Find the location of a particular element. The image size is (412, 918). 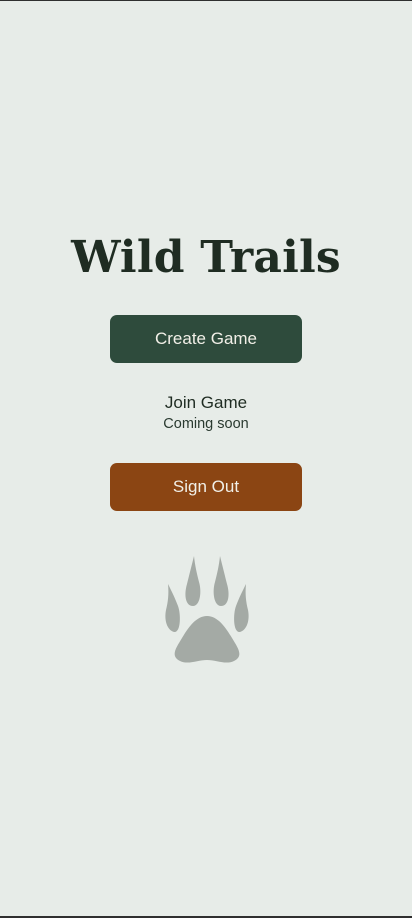

app-title: Wild Trails is located at coordinates (206, 257).